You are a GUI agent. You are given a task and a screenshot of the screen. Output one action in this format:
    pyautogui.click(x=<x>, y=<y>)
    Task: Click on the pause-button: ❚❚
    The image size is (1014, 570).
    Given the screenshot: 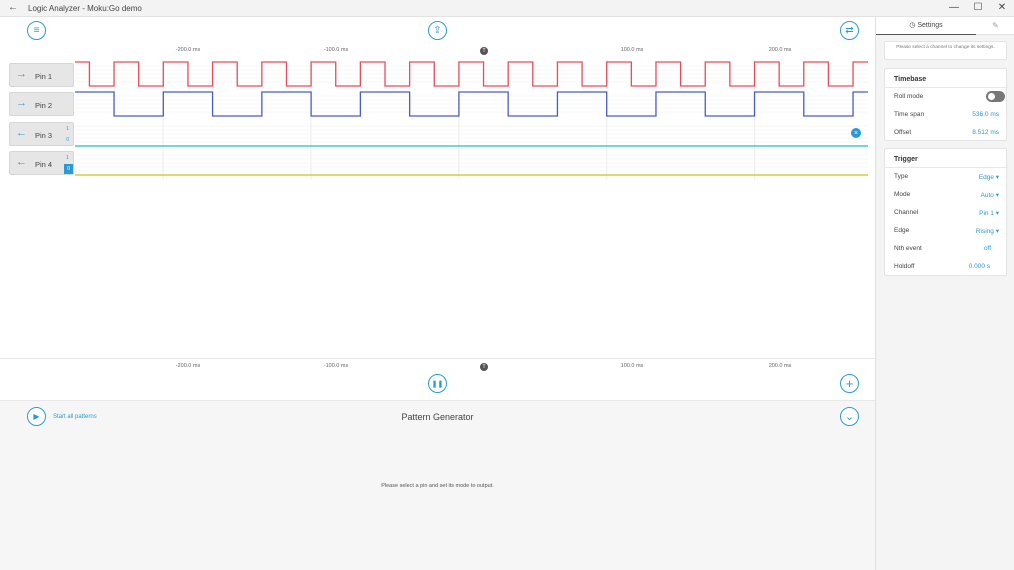 What is the action you would take?
    pyautogui.click(x=437, y=383)
    